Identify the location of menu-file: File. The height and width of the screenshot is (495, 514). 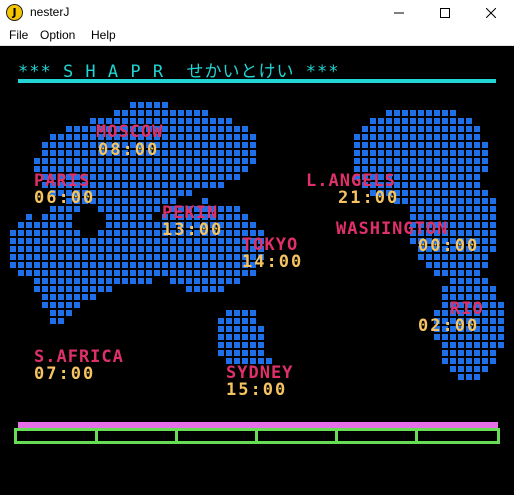
(18, 35).